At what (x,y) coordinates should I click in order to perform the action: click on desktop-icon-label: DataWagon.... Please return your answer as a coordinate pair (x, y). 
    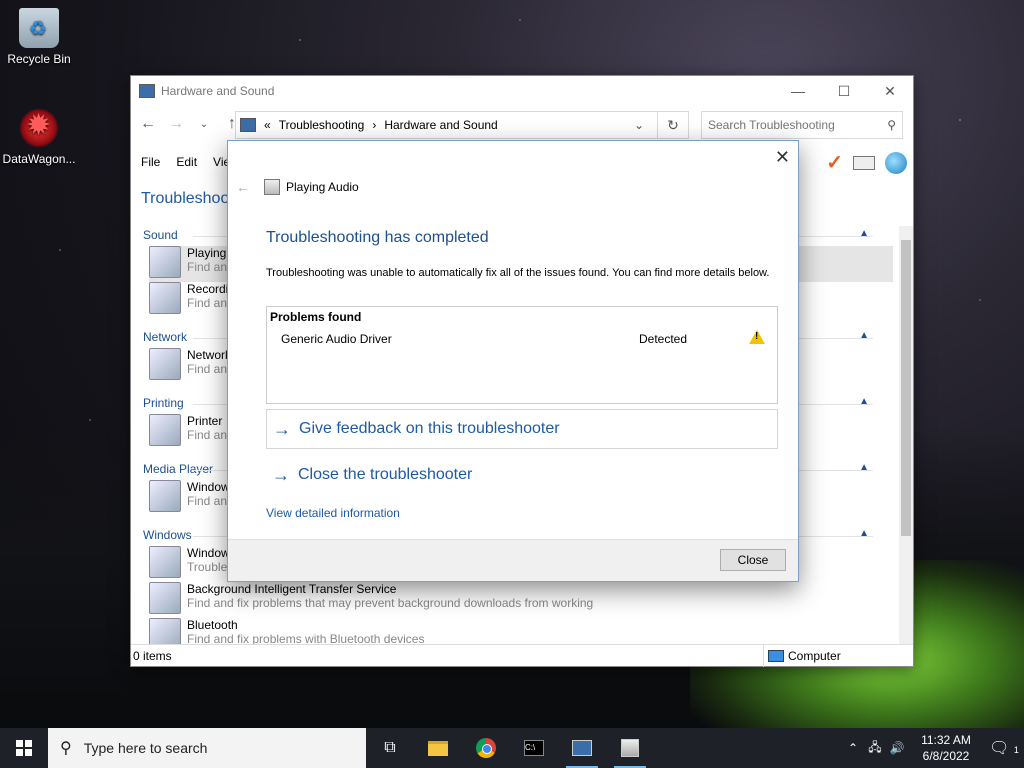
    Looking at the image, I should click on (39, 159).